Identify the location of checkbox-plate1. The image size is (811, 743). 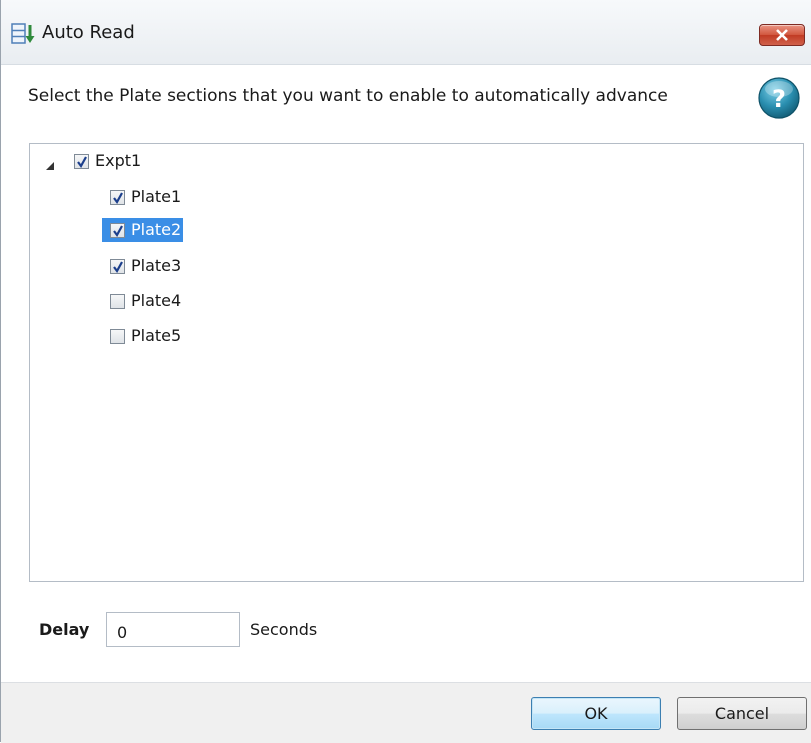
(117, 197).